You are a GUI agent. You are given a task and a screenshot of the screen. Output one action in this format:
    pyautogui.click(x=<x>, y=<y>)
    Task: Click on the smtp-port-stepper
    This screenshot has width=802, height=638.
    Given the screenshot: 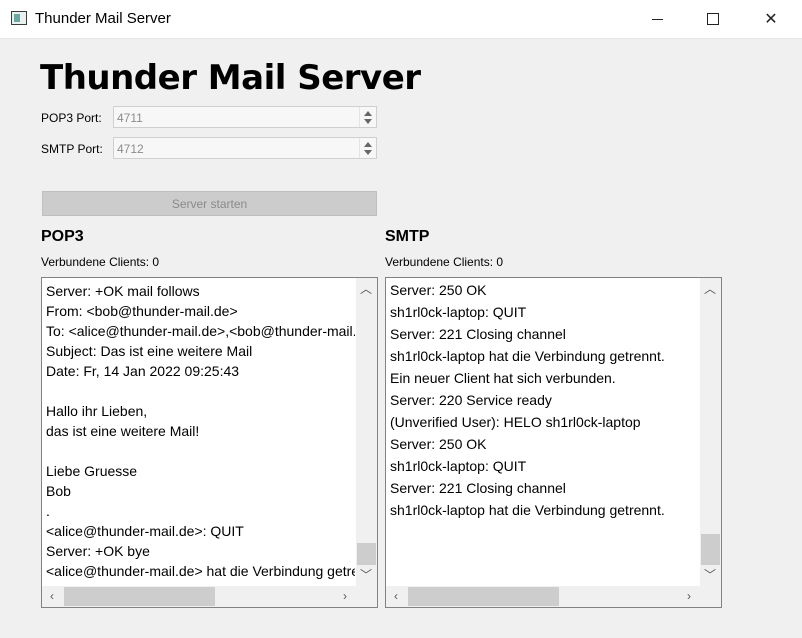 What is the action you would take?
    pyautogui.click(x=367, y=148)
    